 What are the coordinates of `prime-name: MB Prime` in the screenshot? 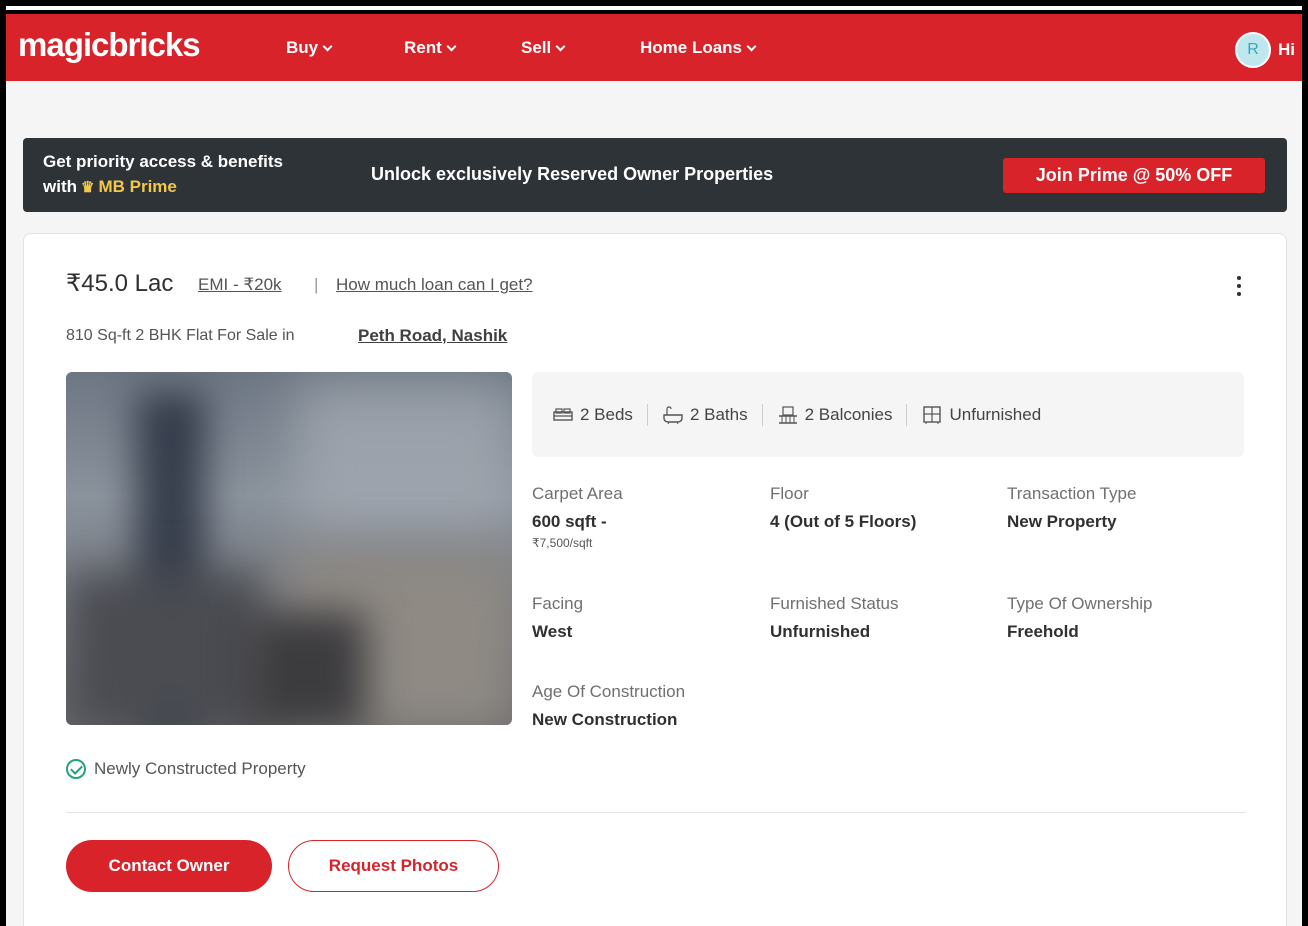 It's located at (137, 186).